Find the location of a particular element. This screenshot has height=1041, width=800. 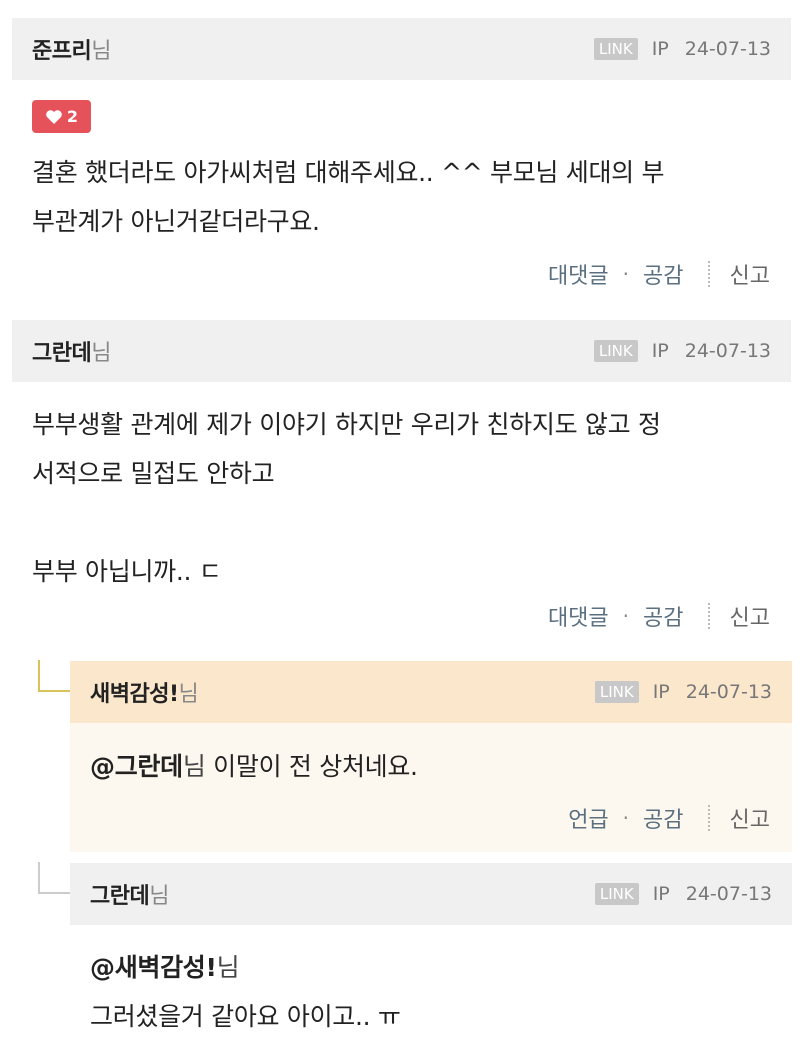

like-count-badge: 2 is located at coordinates (61, 116).